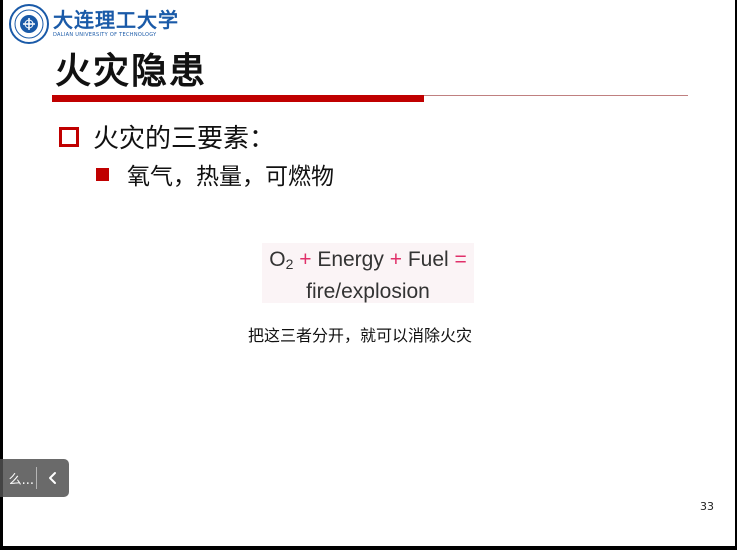 Image resolution: width=737 pixels, height=550 pixels. What do you see at coordinates (230, 177) in the screenshot?
I see `bullet-level-2-text: 氧气，热量，可燃物` at bounding box center [230, 177].